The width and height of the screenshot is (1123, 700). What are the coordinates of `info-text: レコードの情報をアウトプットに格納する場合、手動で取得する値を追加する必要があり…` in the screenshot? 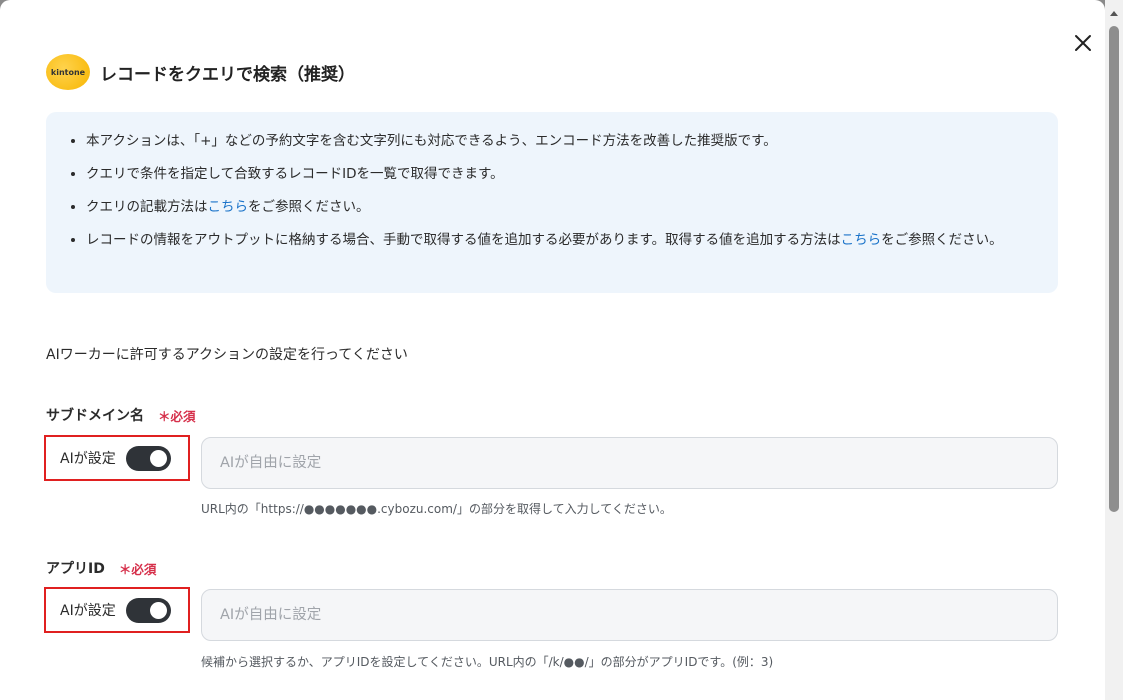 It's located at (463, 240).